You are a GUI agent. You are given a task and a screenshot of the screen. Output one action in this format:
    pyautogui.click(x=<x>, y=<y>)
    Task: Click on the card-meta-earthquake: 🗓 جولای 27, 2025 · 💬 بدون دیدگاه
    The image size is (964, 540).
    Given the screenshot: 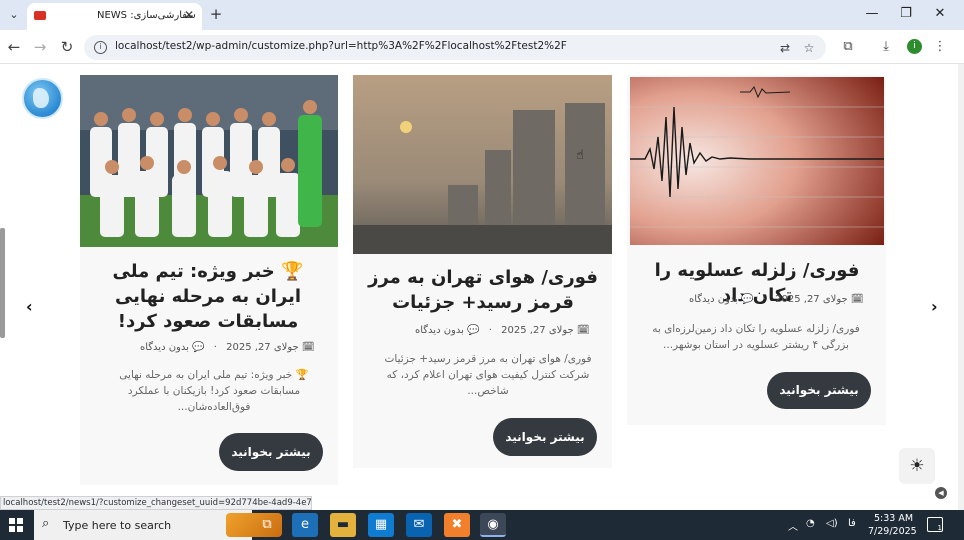 What is the action you would take?
    pyautogui.click(x=776, y=299)
    